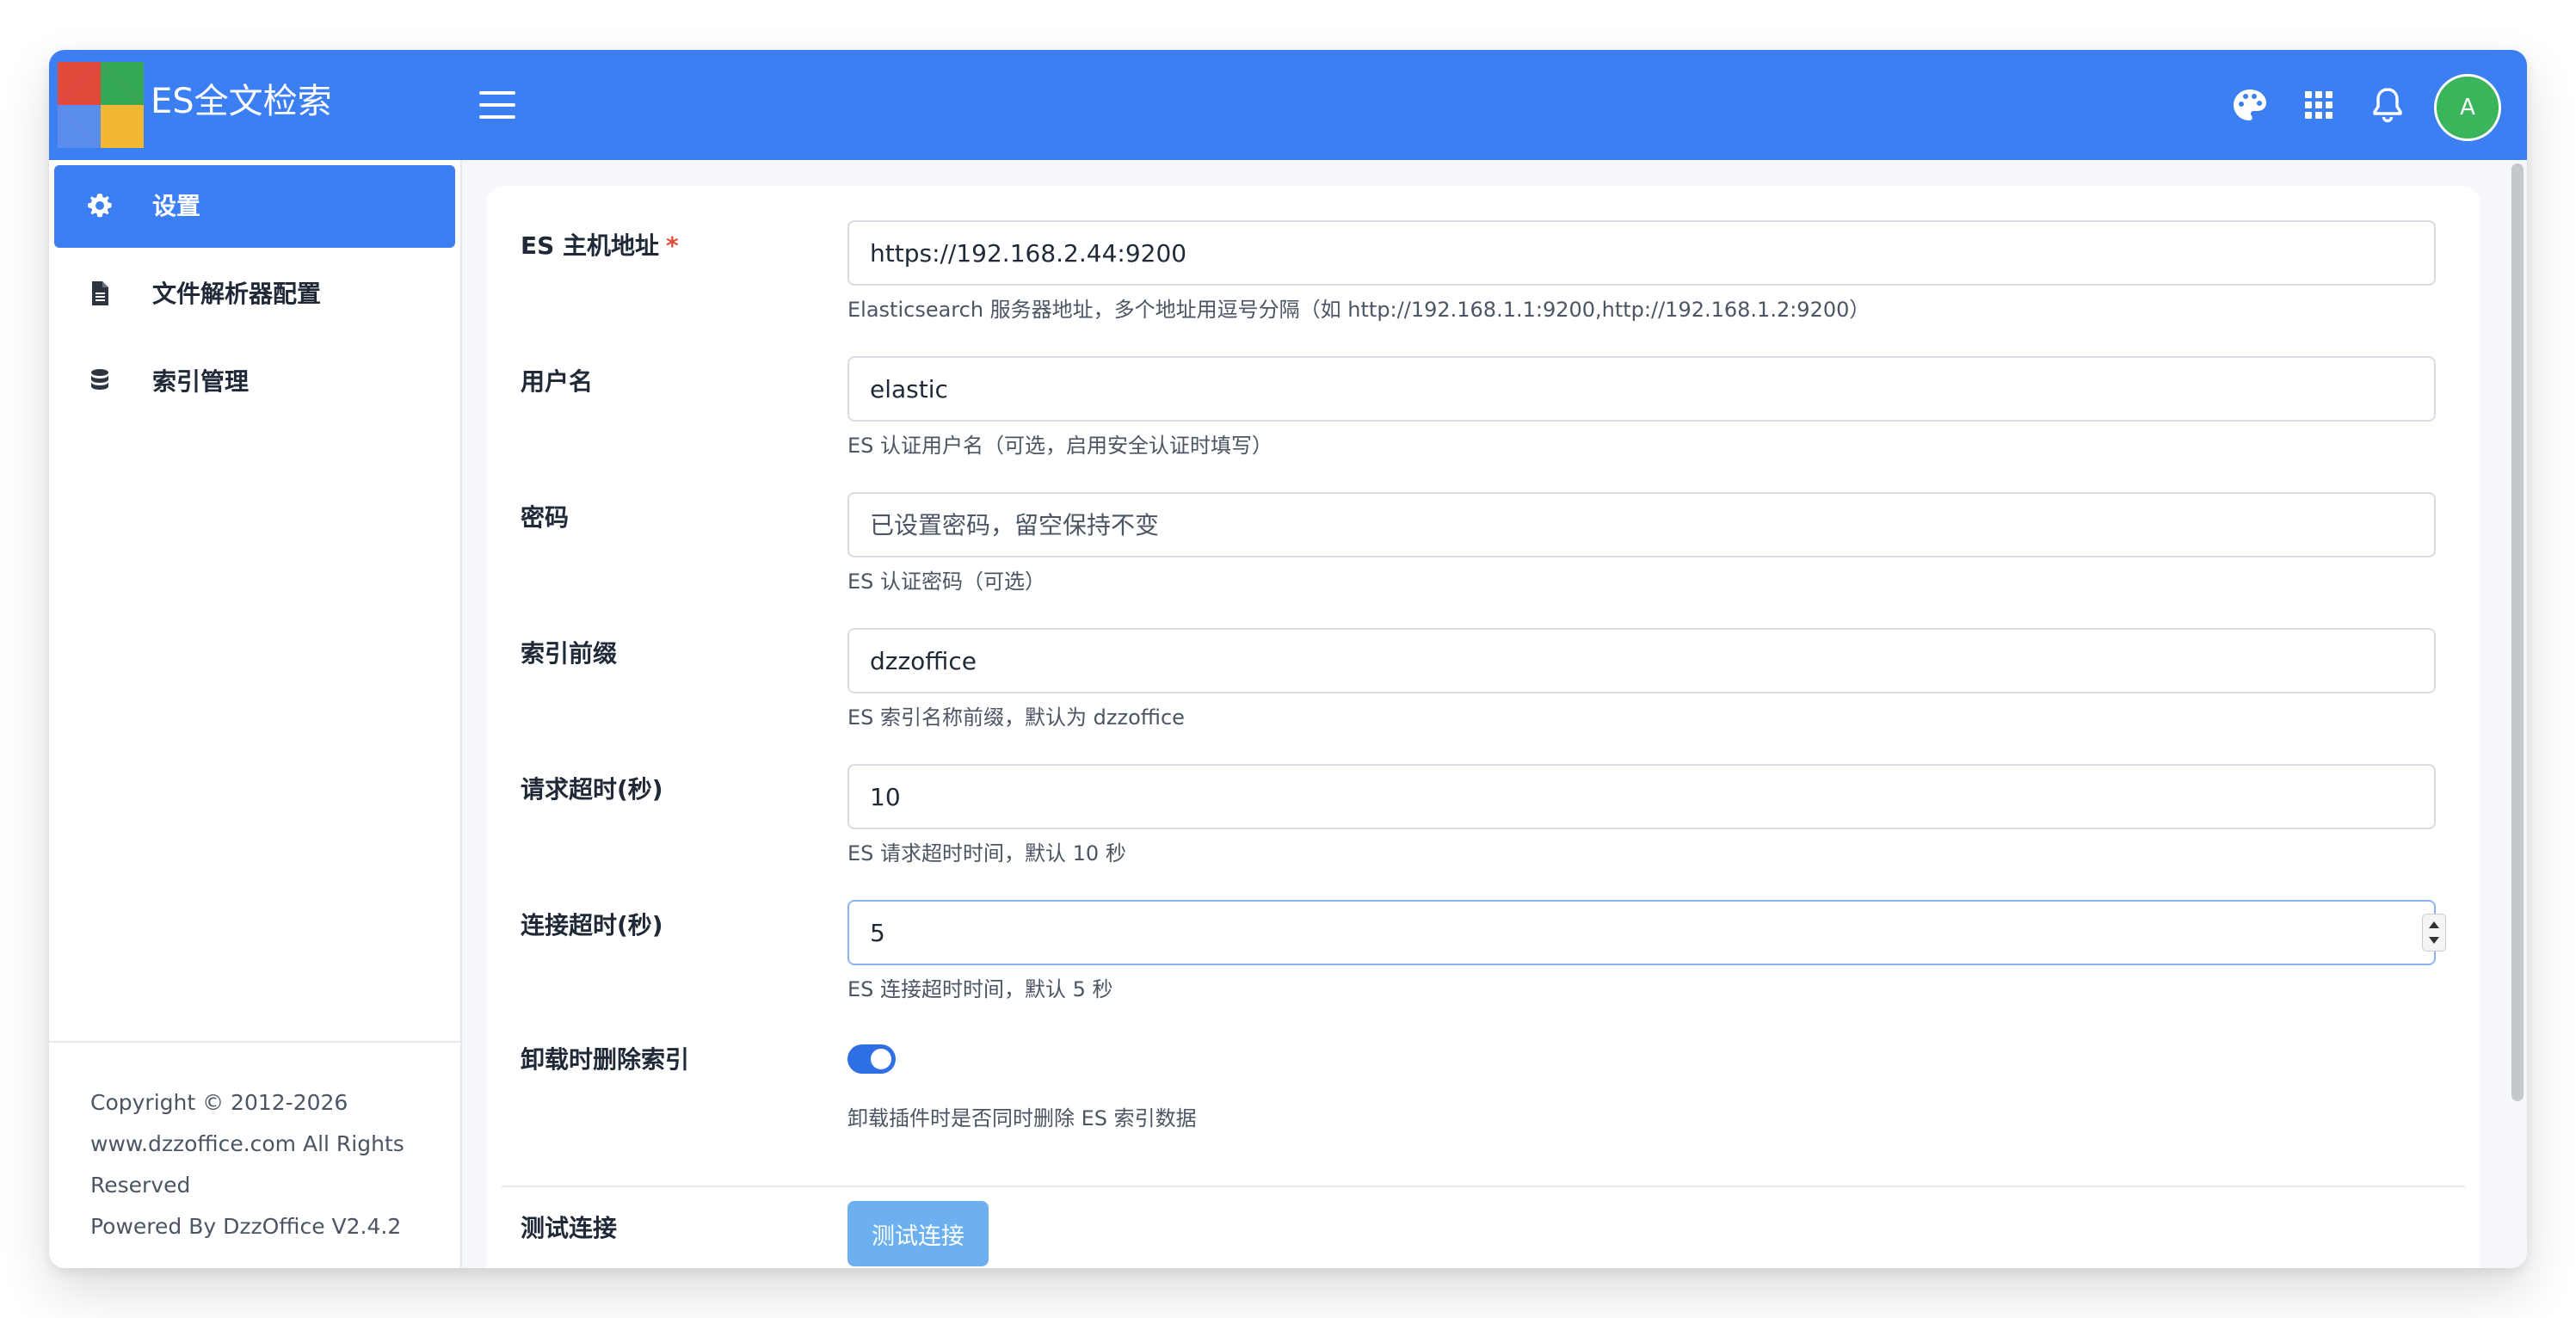 The width and height of the screenshot is (2576, 1318). I want to click on delete-on-uninstall-toggle, so click(871, 1059).